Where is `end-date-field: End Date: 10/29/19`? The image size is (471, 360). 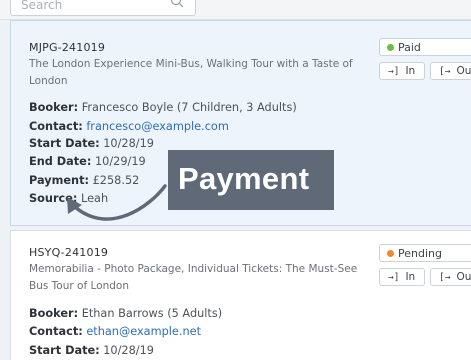 end-date-field: End Date: 10/29/19 is located at coordinates (87, 161).